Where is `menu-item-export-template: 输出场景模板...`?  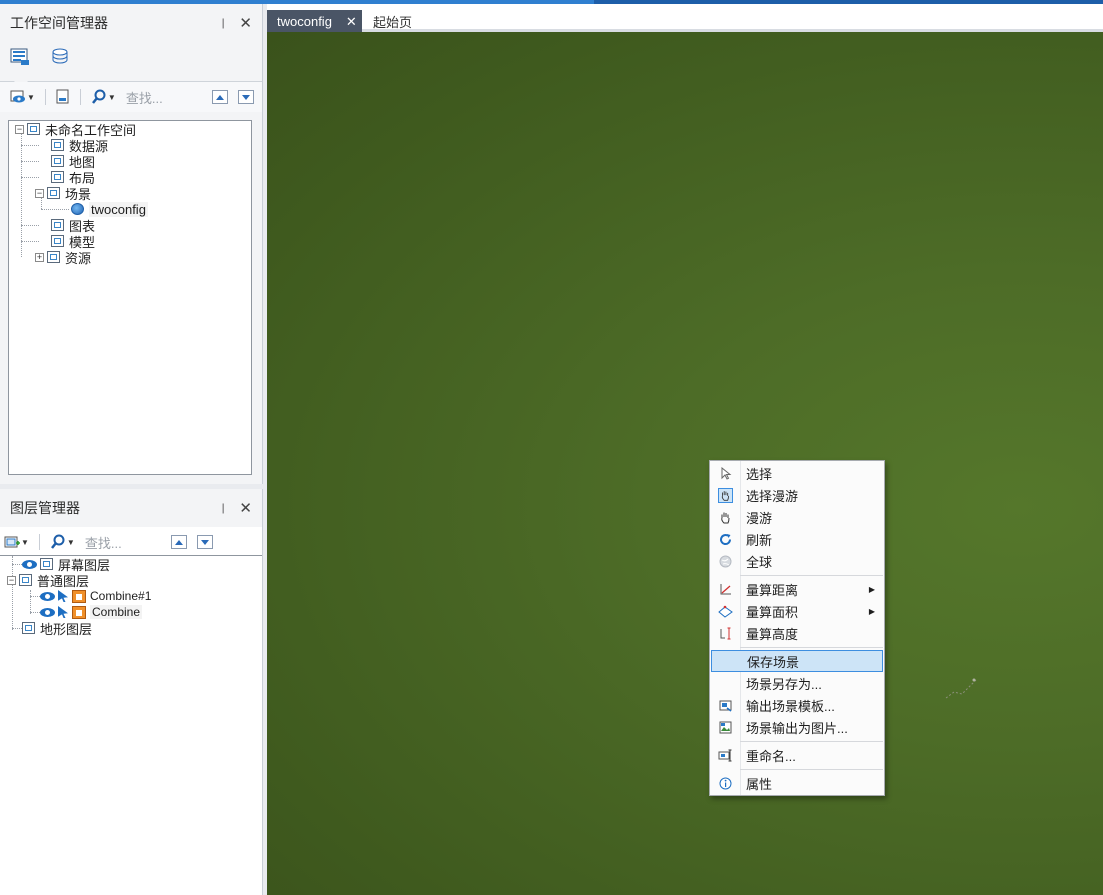
menu-item-export-template: 输出场景模板... is located at coordinates (797, 705).